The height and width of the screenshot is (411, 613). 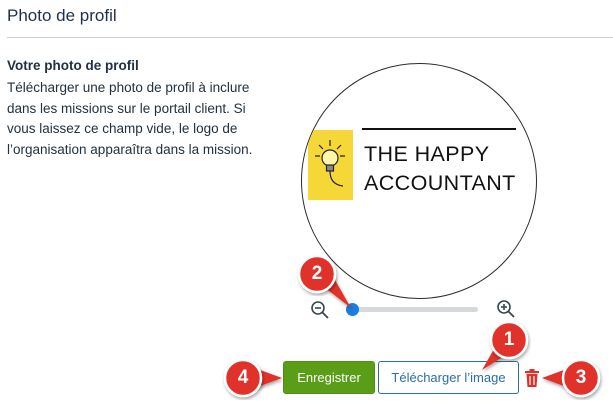 I want to click on annotation-marker-4: 4, so click(x=251, y=378).